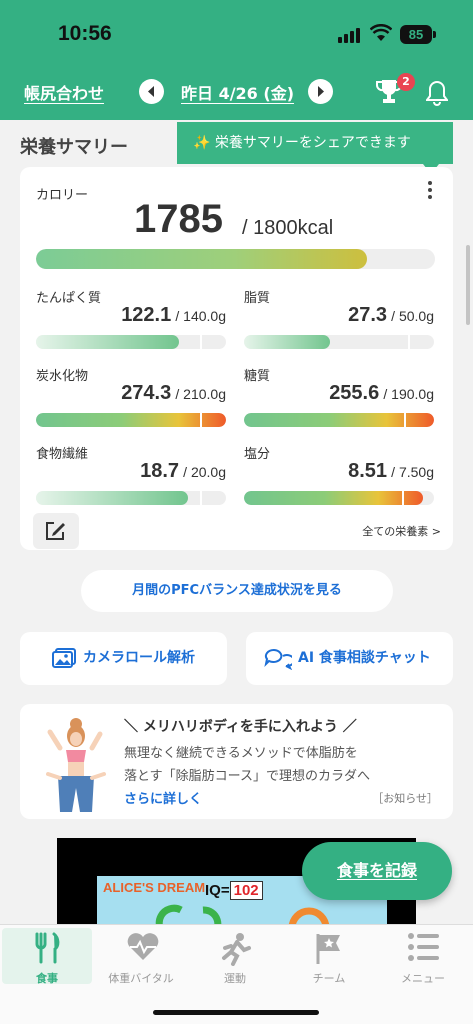 The image size is (473, 1024). What do you see at coordinates (315, 143) in the screenshot?
I see `share-tooltip: ✨ 栄養サマリーをシェアできます` at bounding box center [315, 143].